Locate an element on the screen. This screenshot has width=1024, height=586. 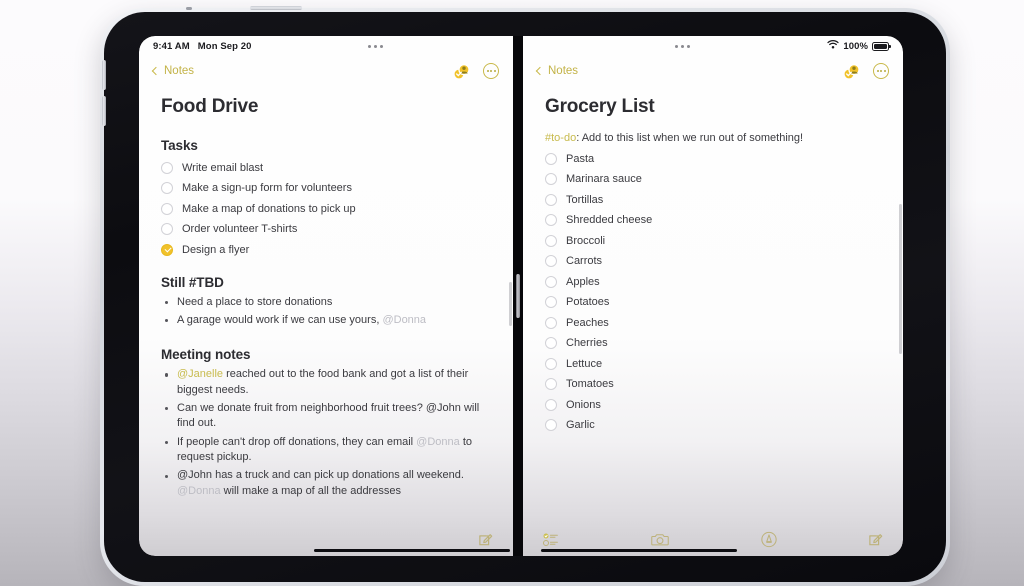
divider-grabber-handle is located at coordinates (518, 296).